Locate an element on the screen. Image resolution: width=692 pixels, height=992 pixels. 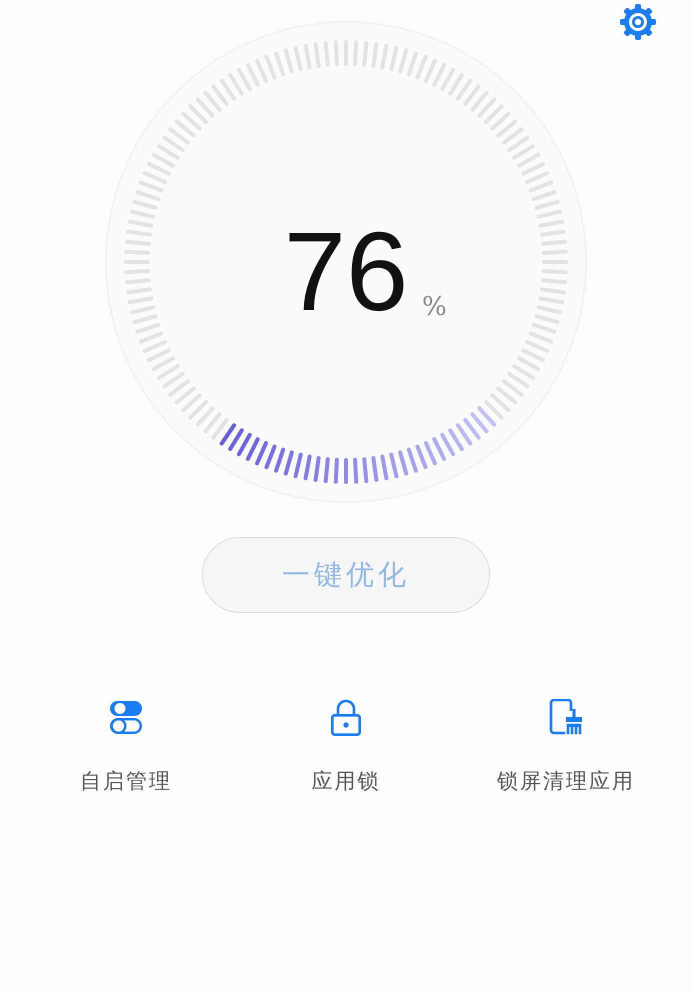
shortcut-label: 应用锁 is located at coordinates (346, 781).